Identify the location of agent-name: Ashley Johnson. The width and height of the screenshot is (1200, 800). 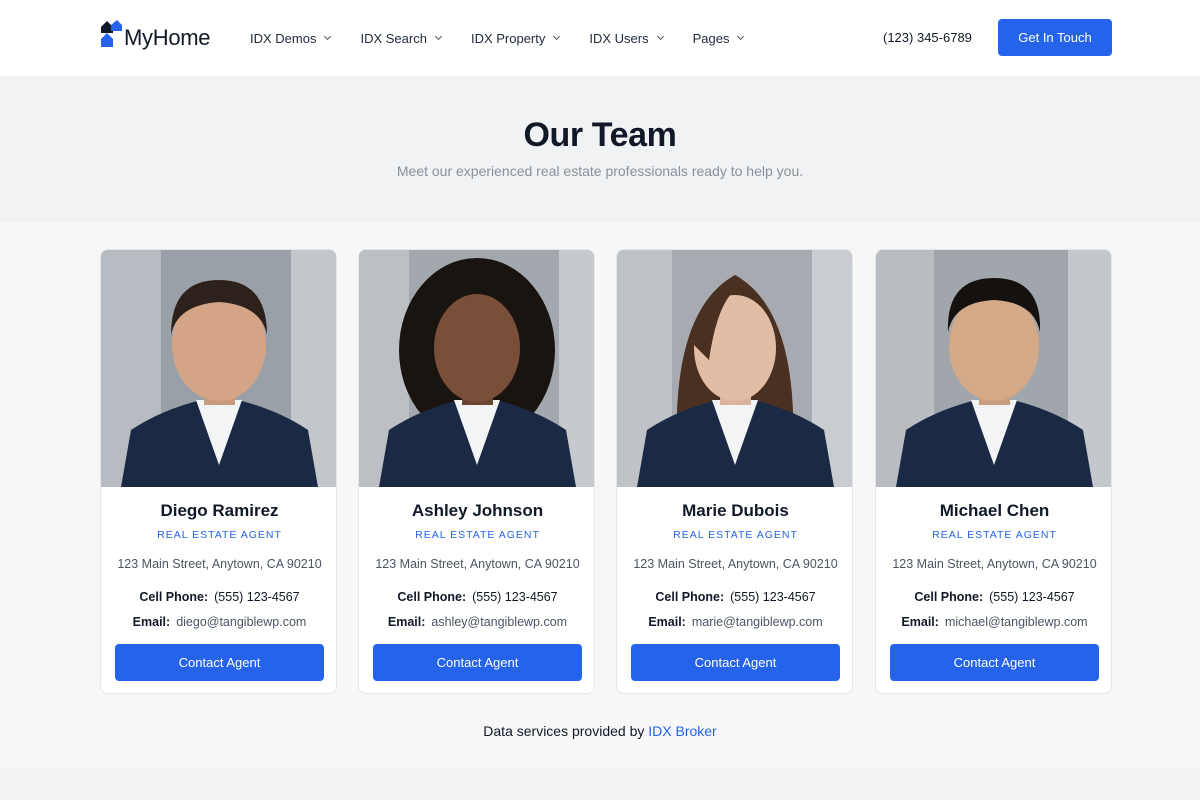
(477, 510).